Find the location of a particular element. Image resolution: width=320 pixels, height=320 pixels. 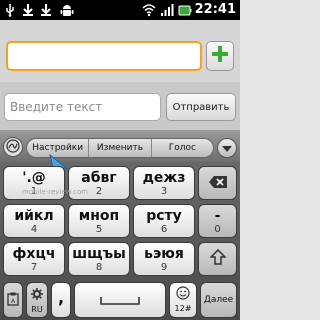

download-done-icon is located at coordinates (46, 10).